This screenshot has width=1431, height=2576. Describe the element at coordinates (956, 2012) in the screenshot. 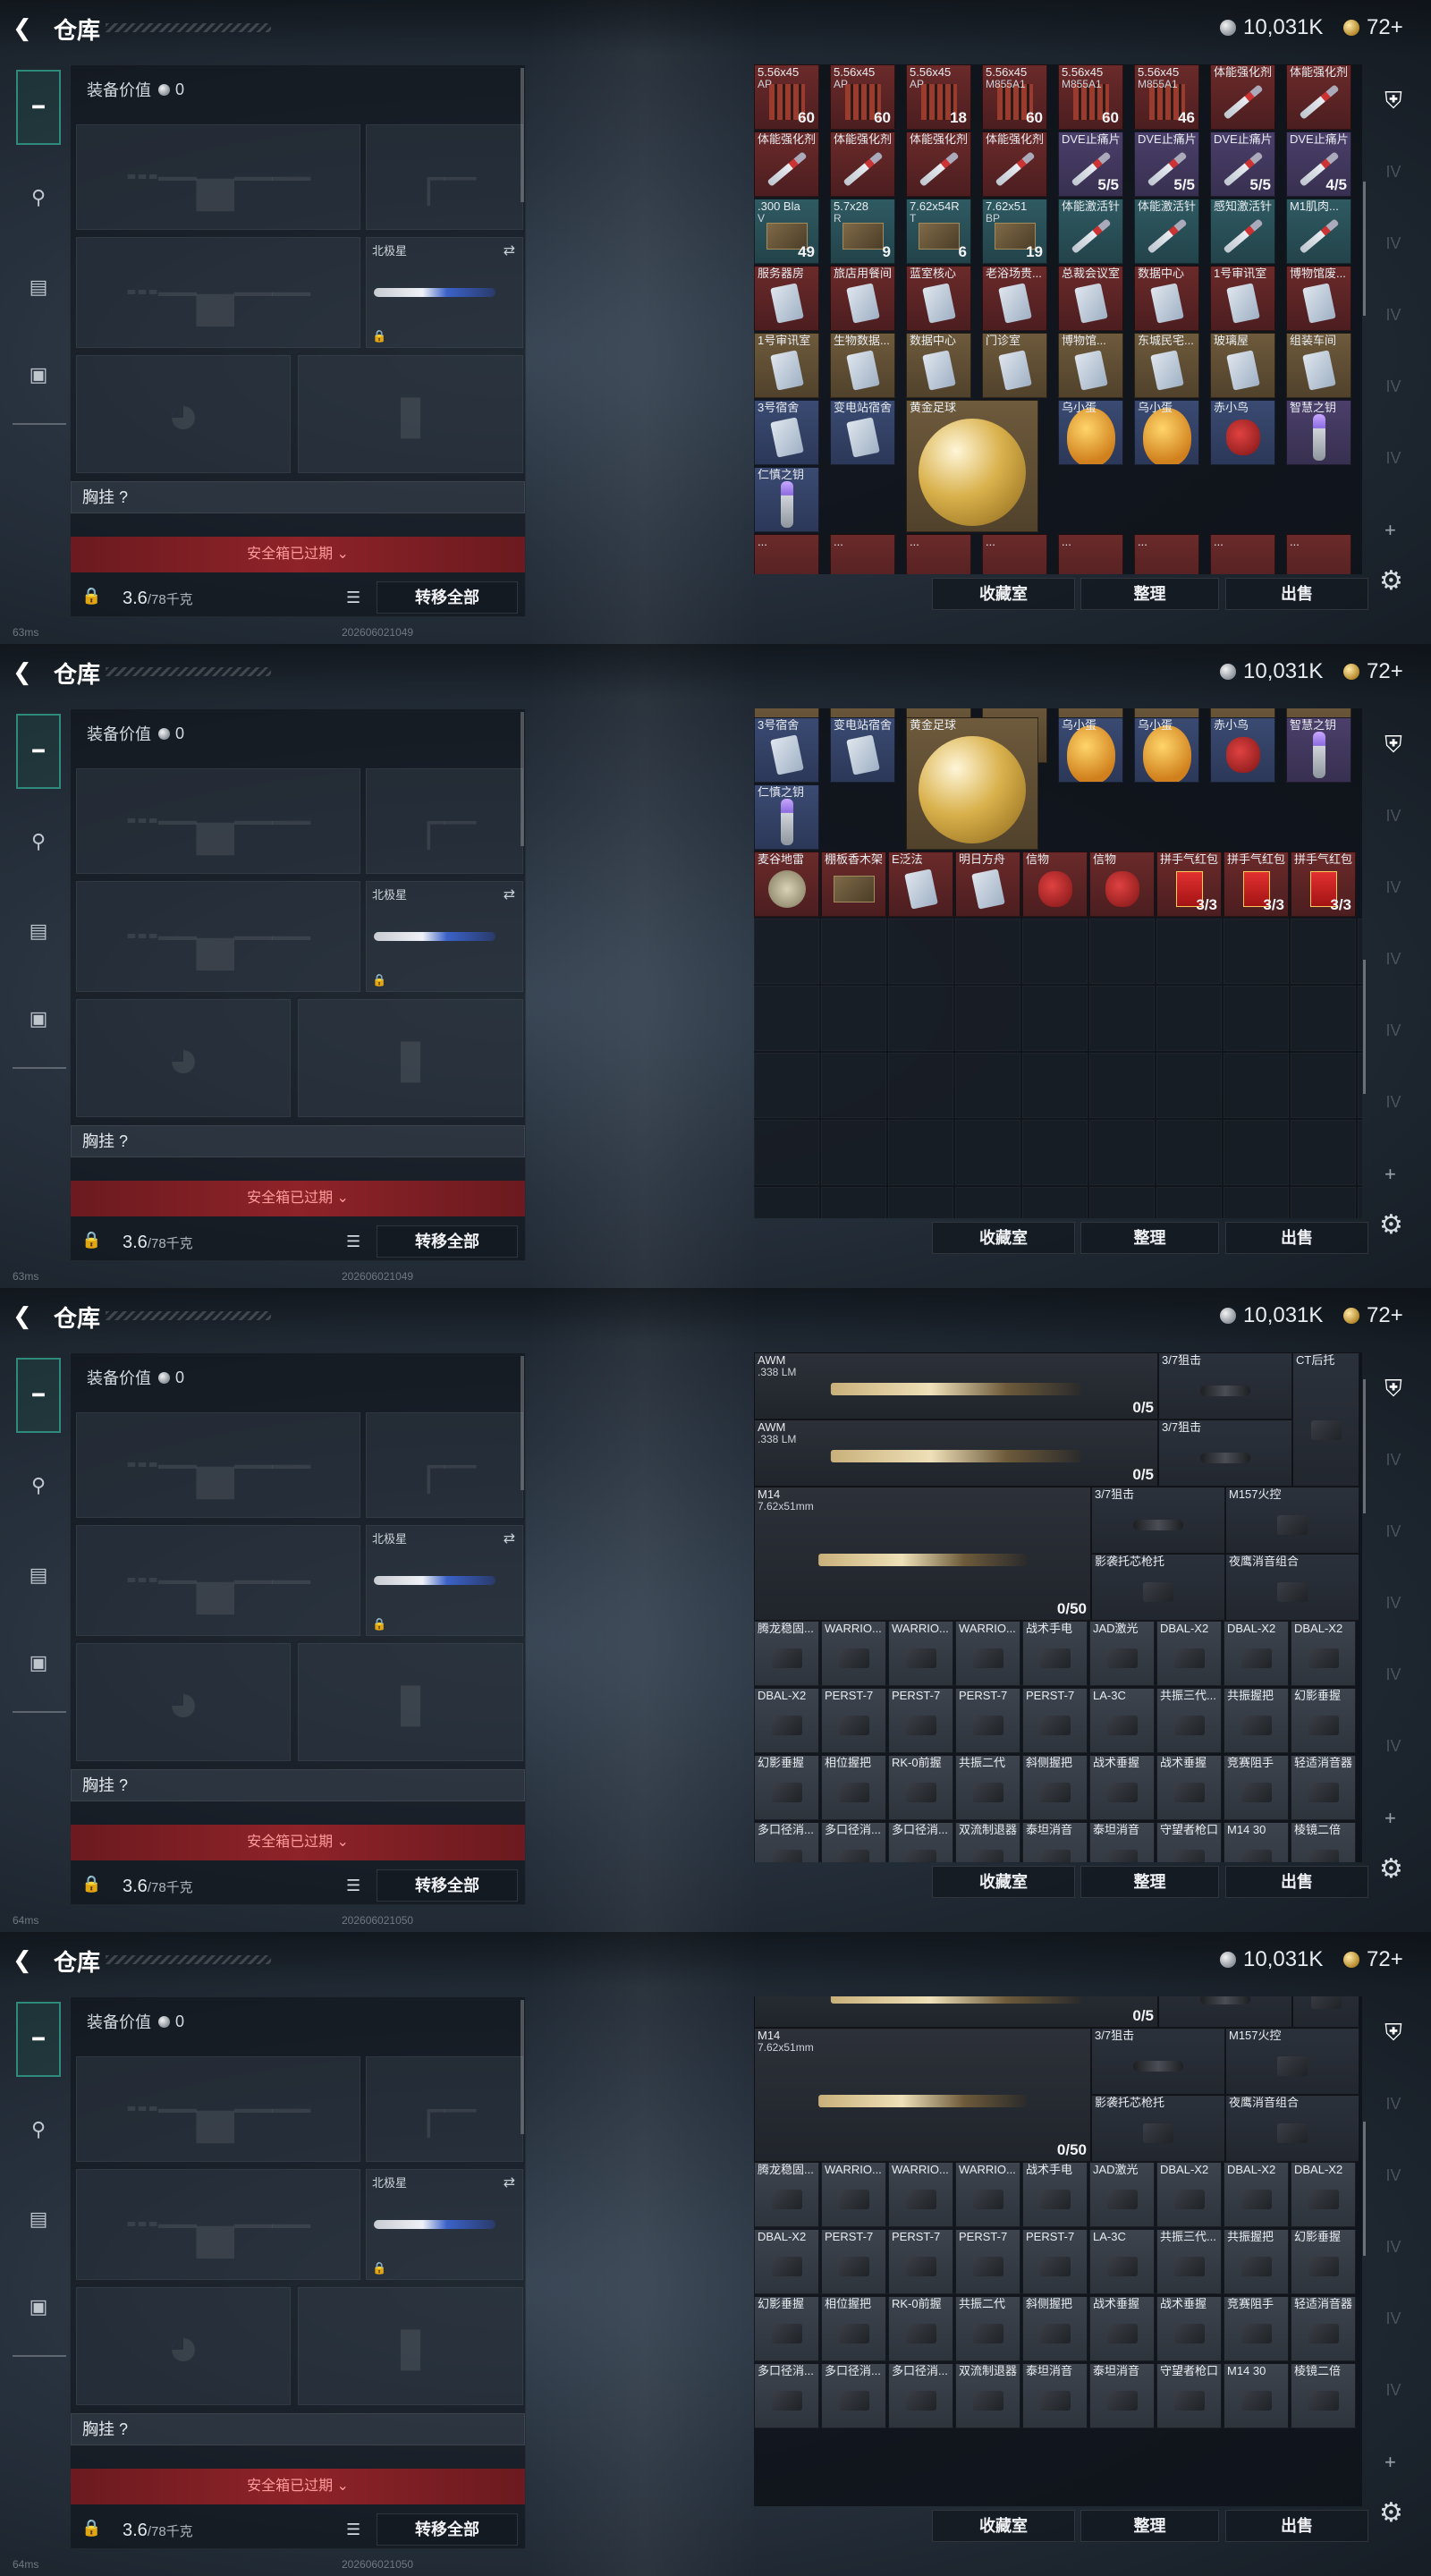

I see `weapon-item: .338 LM0/5` at that location.